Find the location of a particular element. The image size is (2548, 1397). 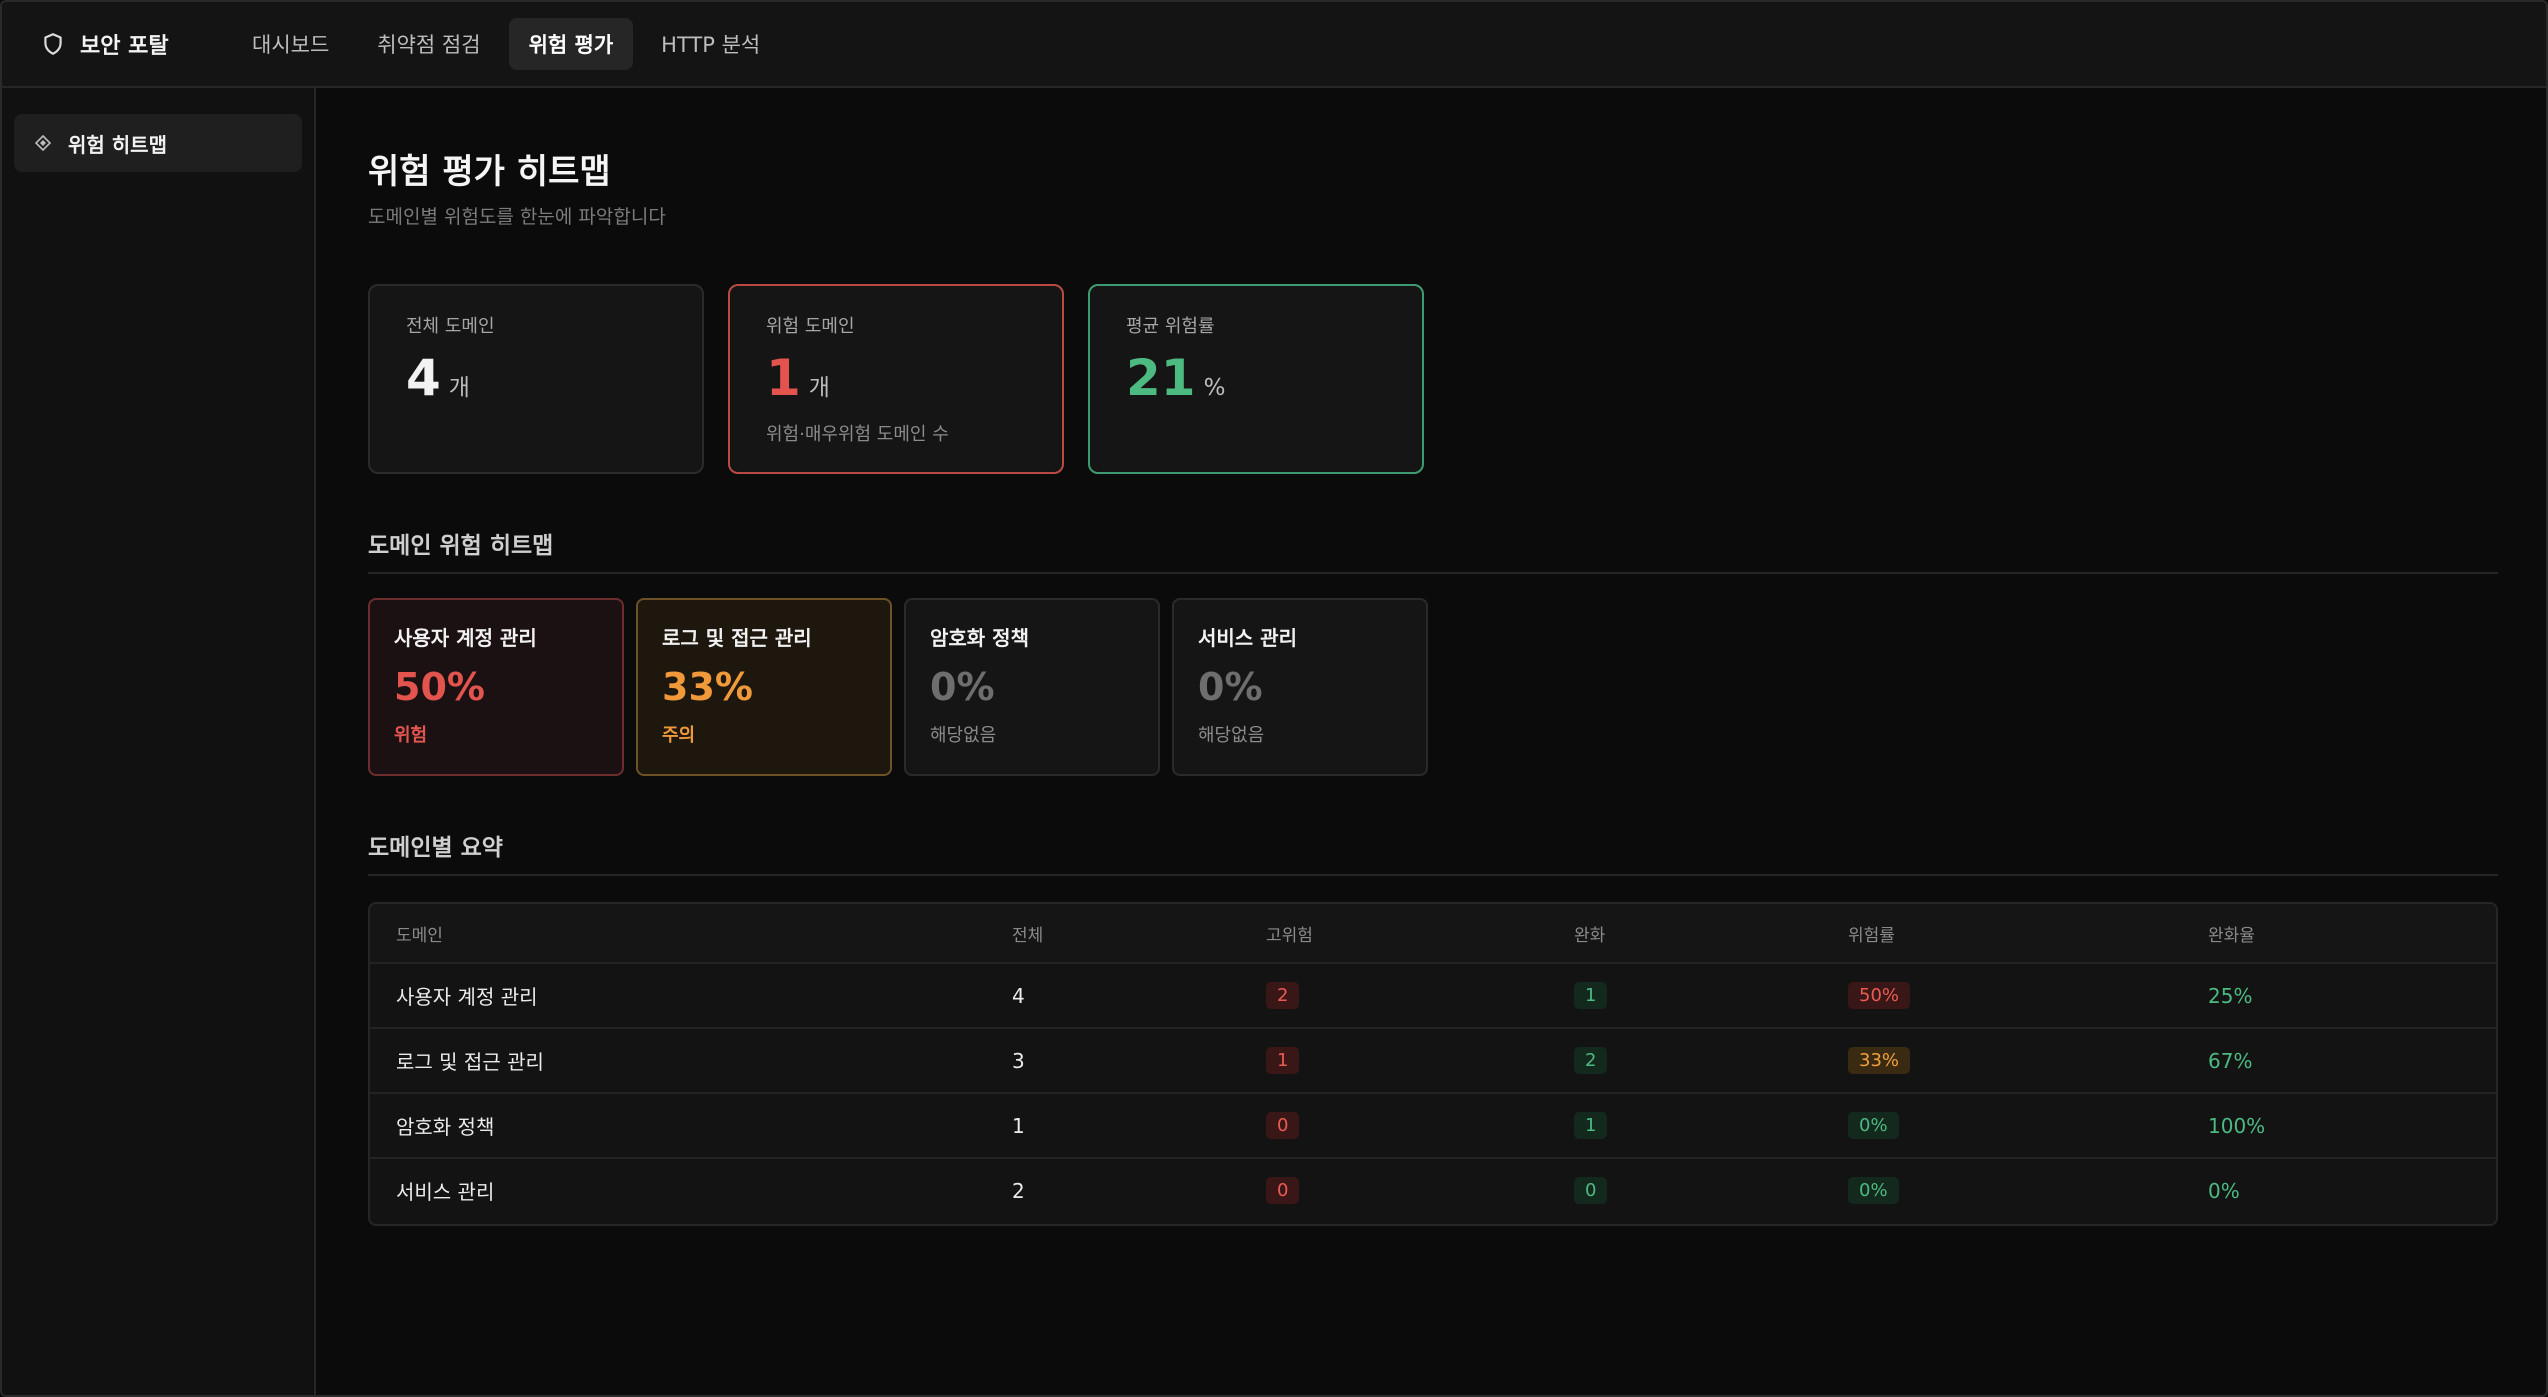

column-header-high-risk: 고위험 is located at coordinates (1418, 933).